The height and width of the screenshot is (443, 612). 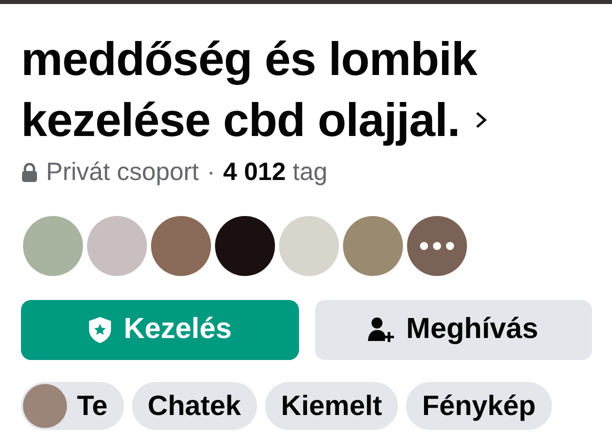 I want to click on filter-chip: Kiemelt, so click(x=331, y=406).